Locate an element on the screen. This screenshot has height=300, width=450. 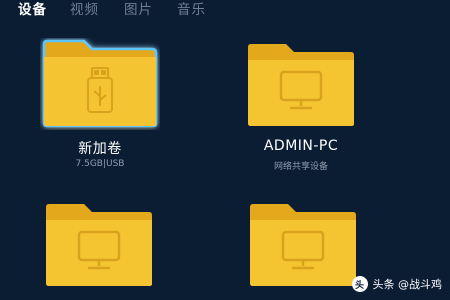
watermark-text: 头条 @战斗鸡 is located at coordinates (407, 284).